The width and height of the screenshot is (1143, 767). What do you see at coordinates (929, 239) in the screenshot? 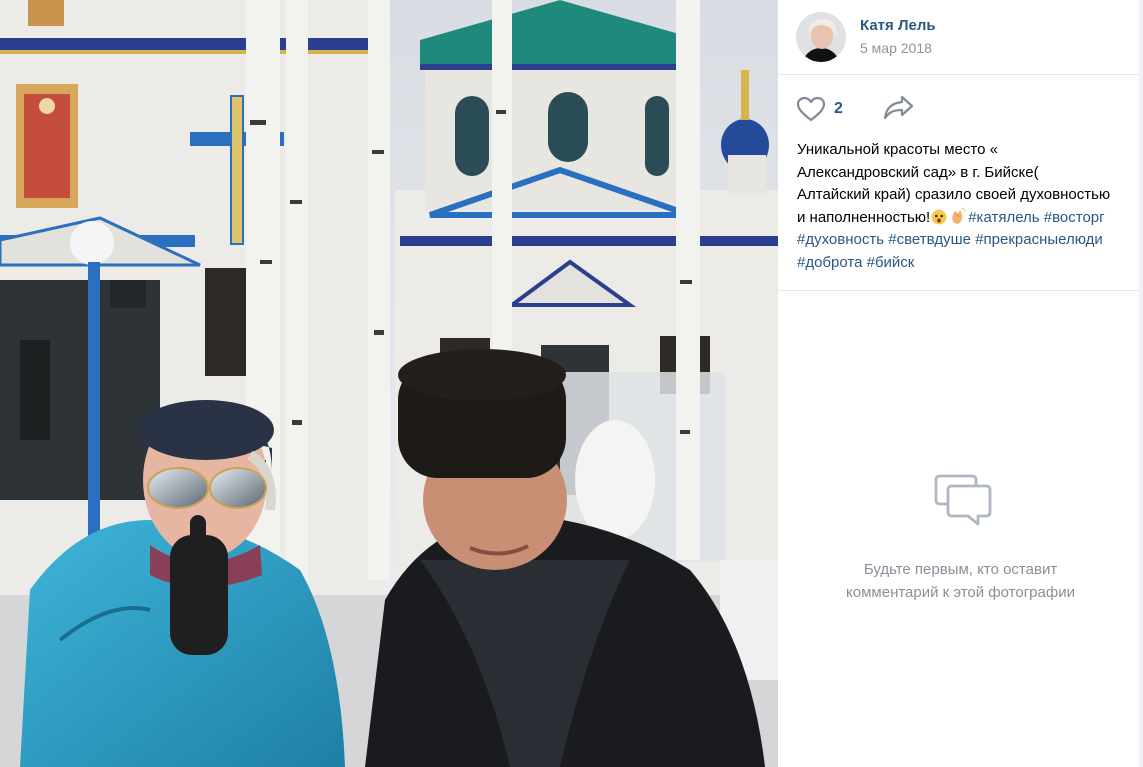
I see `hashtag-svetvdushe: #светвдуше` at bounding box center [929, 239].